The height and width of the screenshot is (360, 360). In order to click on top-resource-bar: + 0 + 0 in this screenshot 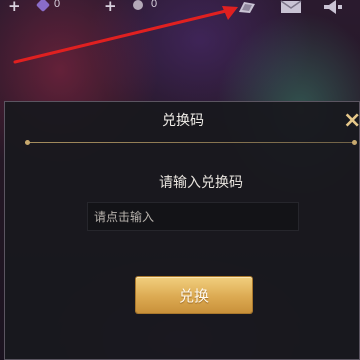, I will do `click(180, 8)`.